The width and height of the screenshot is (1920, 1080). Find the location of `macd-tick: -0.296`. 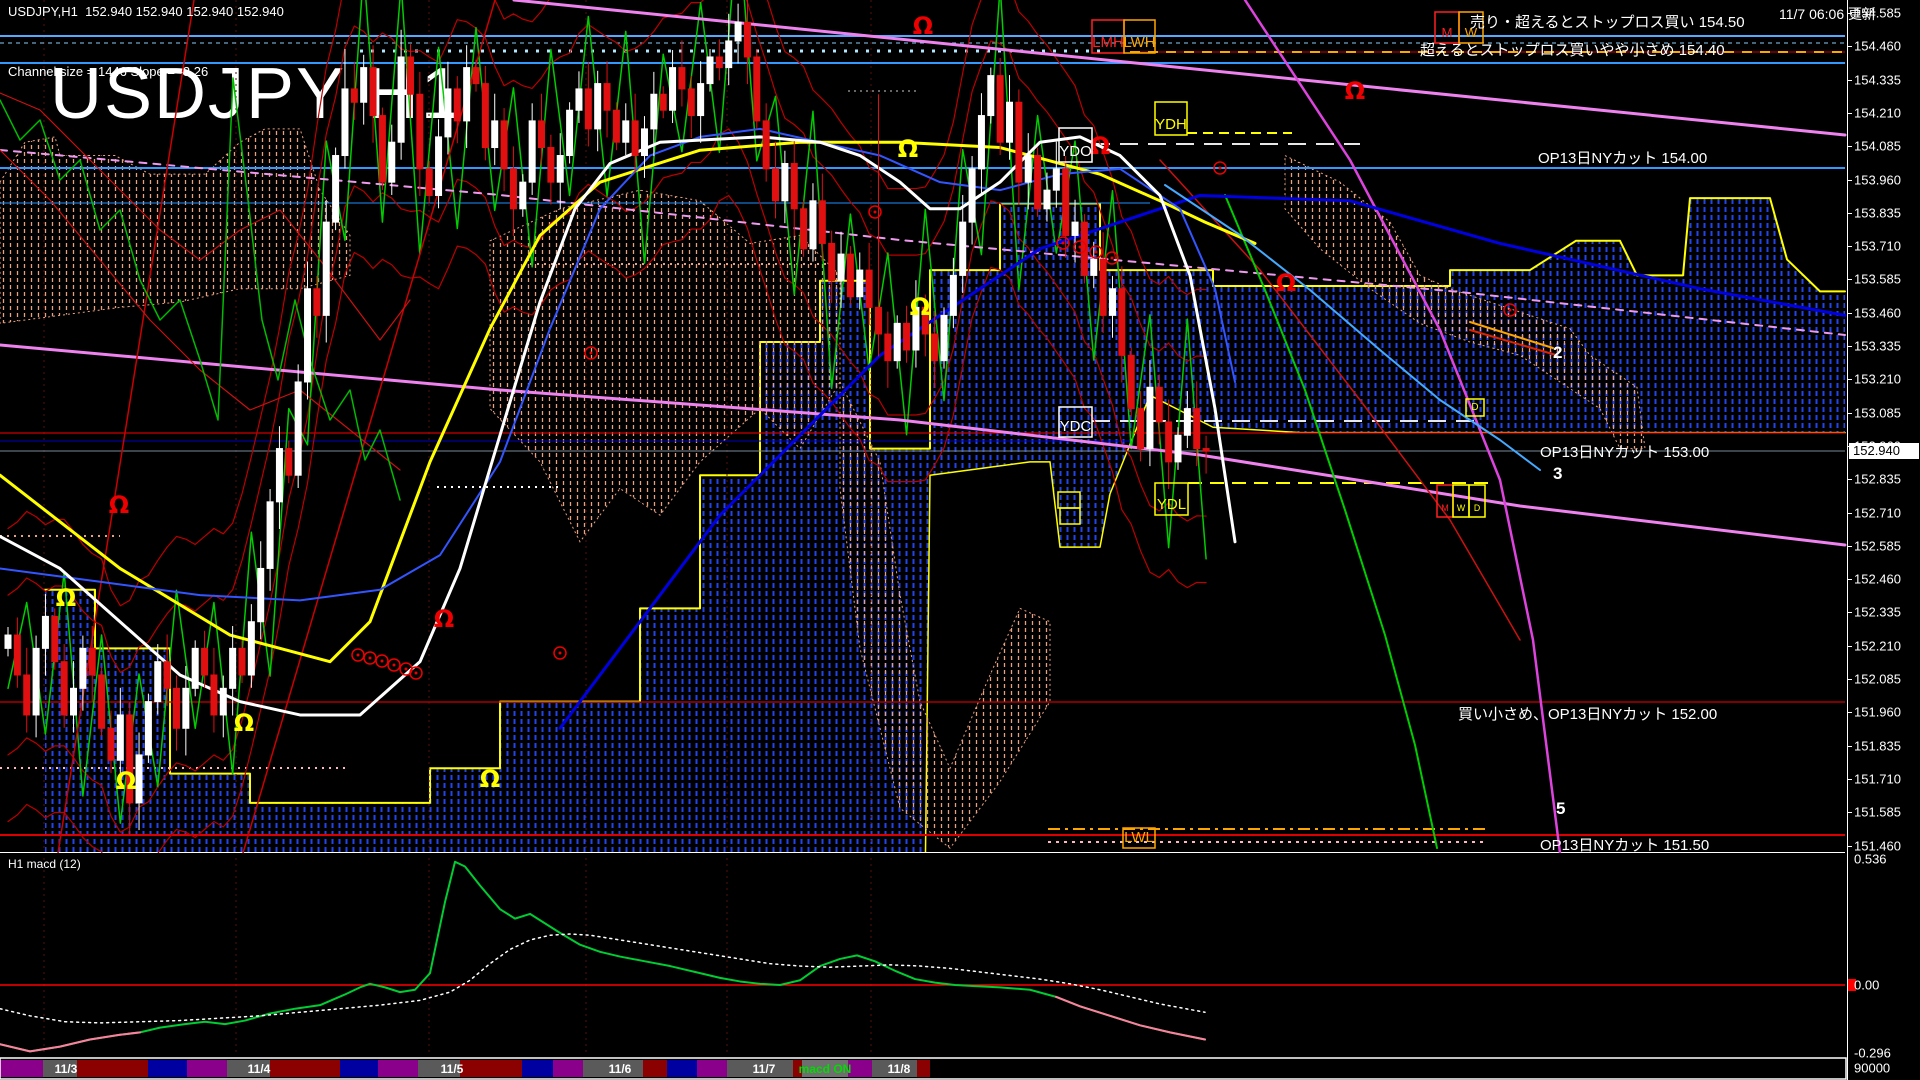

macd-tick: -0.296 is located at coordinates (1872, 1053).